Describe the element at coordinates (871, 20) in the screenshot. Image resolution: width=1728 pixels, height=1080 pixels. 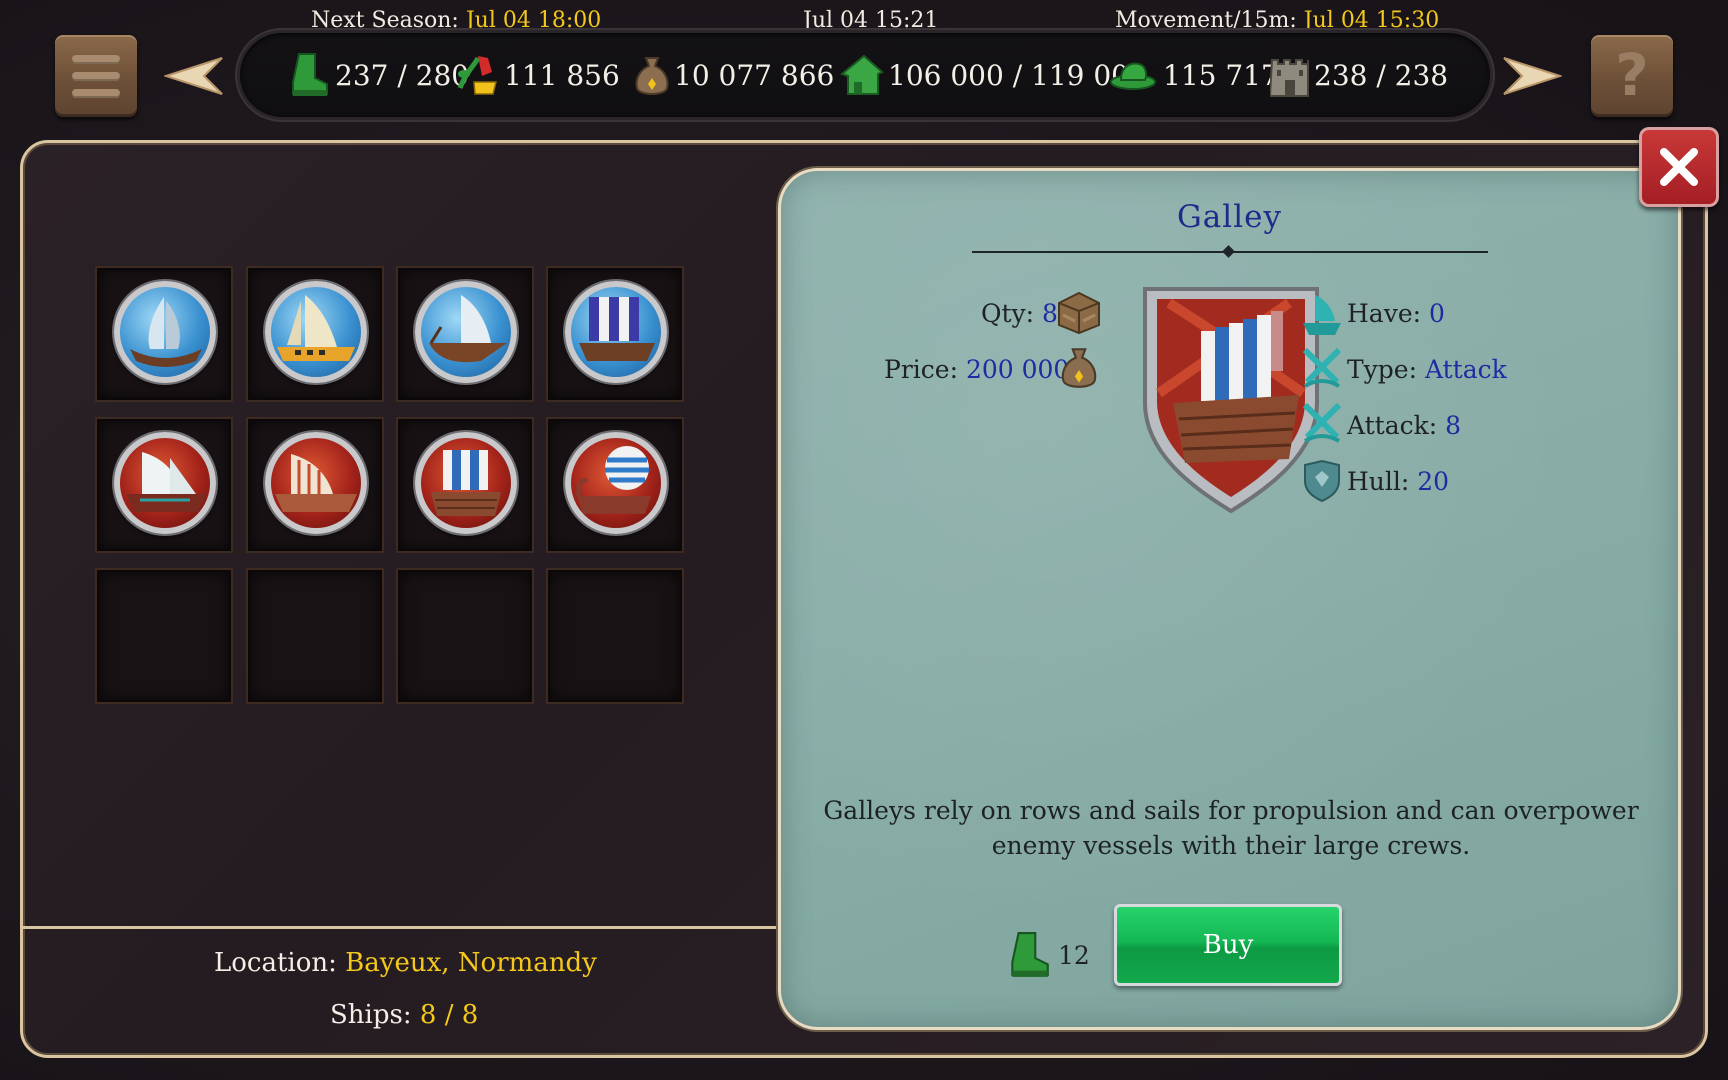
I see `server-clock: Jul 04 15:21` at that location.